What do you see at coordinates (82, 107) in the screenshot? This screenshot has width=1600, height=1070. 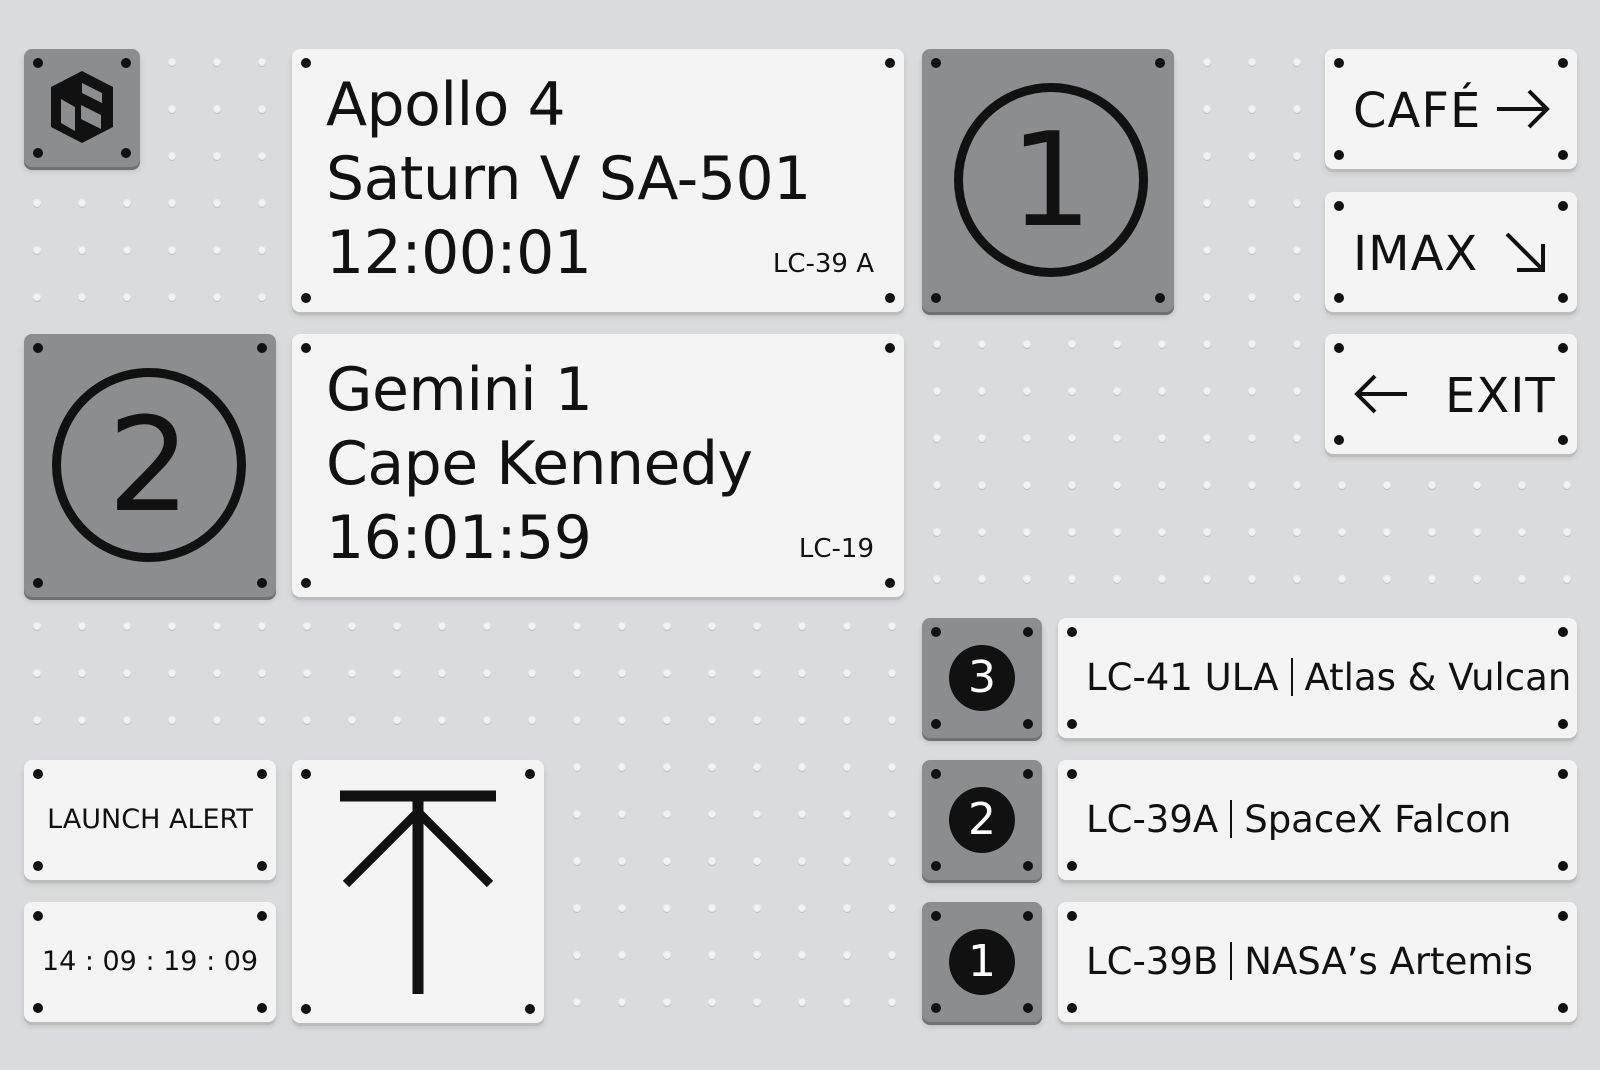 I see `kennedy-logo-icon` at bounding box center [82, 107].